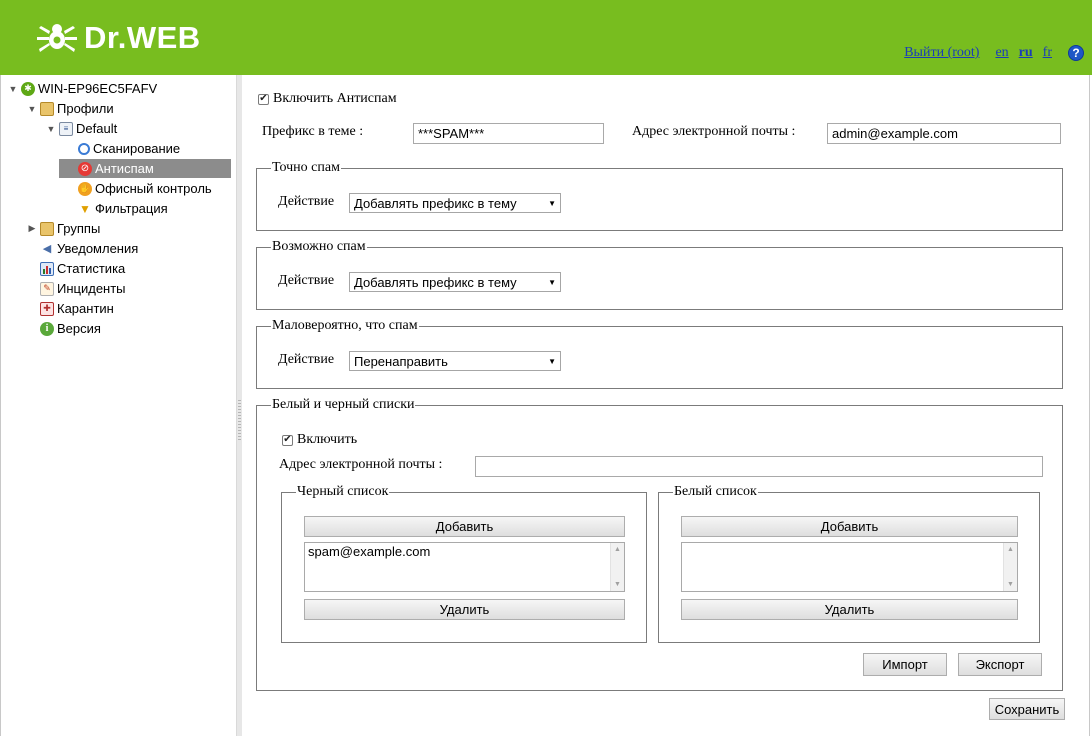 The width and height of the screenshot is (1092, 736). Describe the element at coordinates (1026, 53) in the screenshot. I see `lang-ru-link: ru` at that location.